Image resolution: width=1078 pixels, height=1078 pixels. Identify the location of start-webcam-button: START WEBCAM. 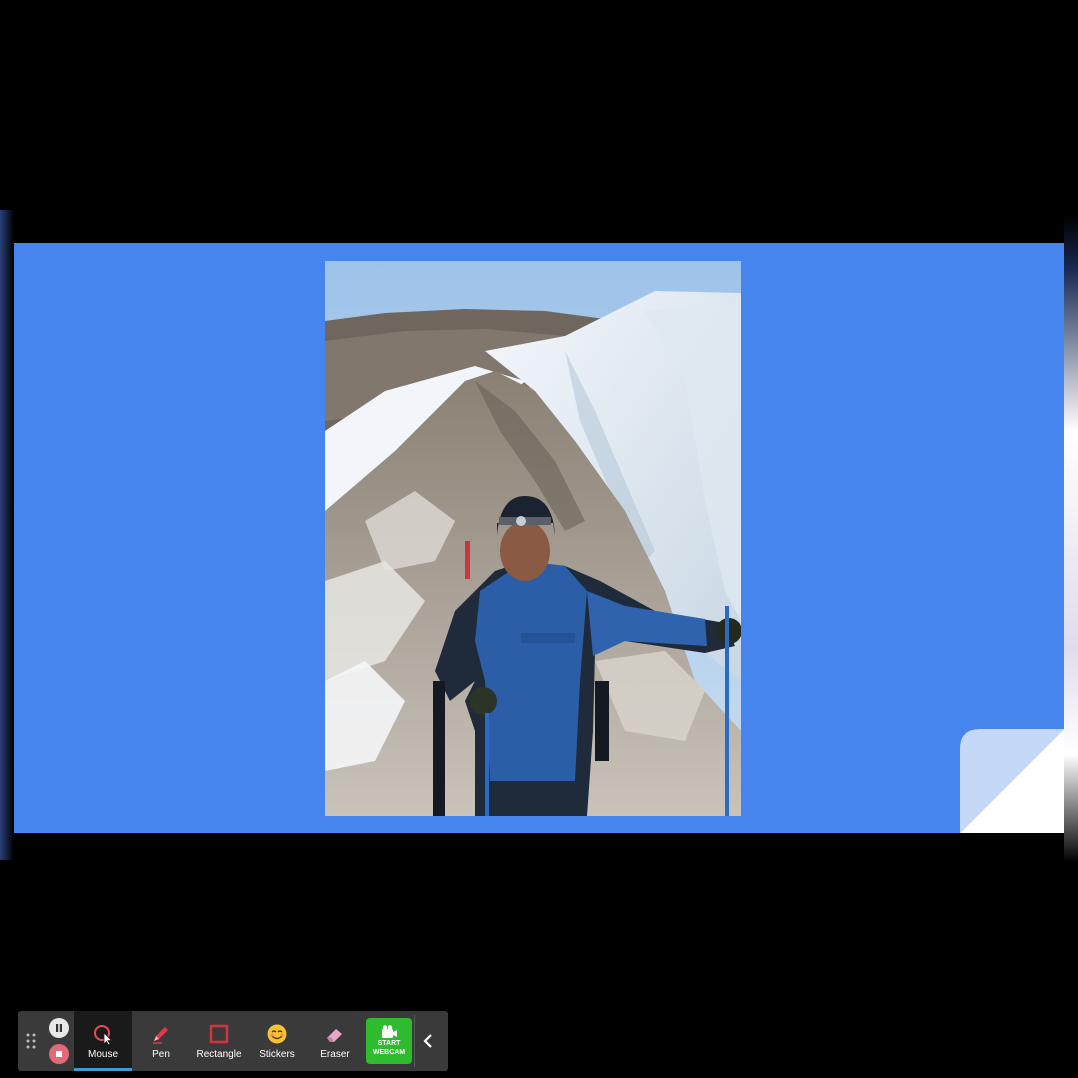
(389, 1041).